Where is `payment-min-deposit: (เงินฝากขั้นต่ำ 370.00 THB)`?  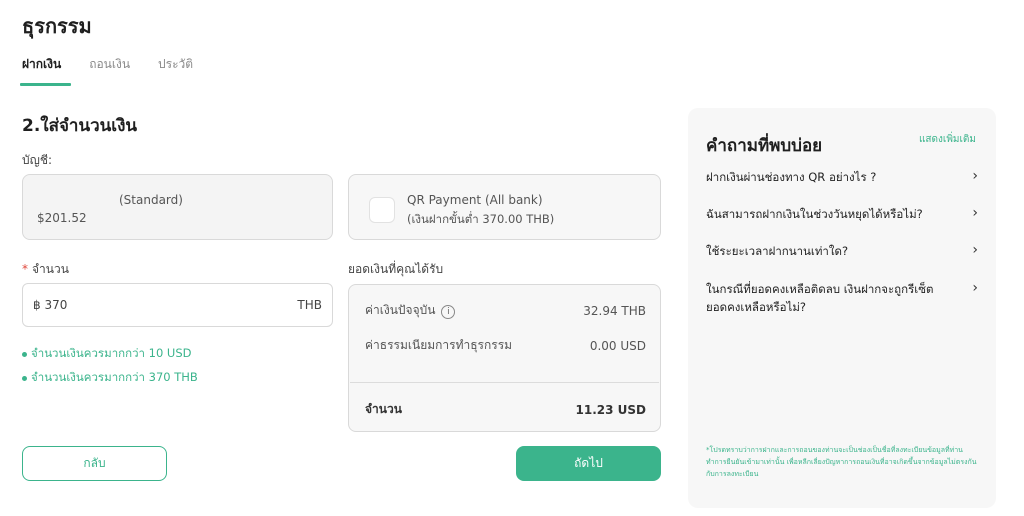
payment-min-deposit: (เงินฝากขั้นต่ำ 370.00 THB) is located at coordinates (481, 219).